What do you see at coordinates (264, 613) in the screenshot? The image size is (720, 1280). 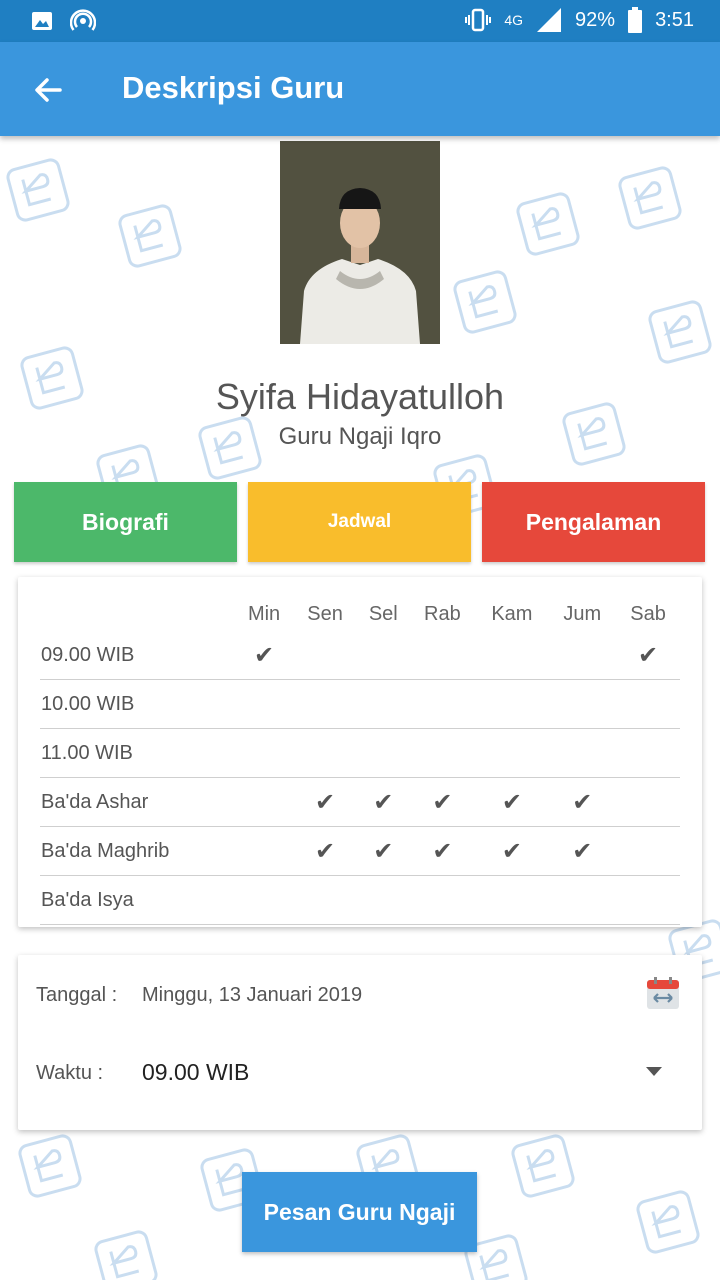 I see `day-header: Min` at bounding box center [264, 613].